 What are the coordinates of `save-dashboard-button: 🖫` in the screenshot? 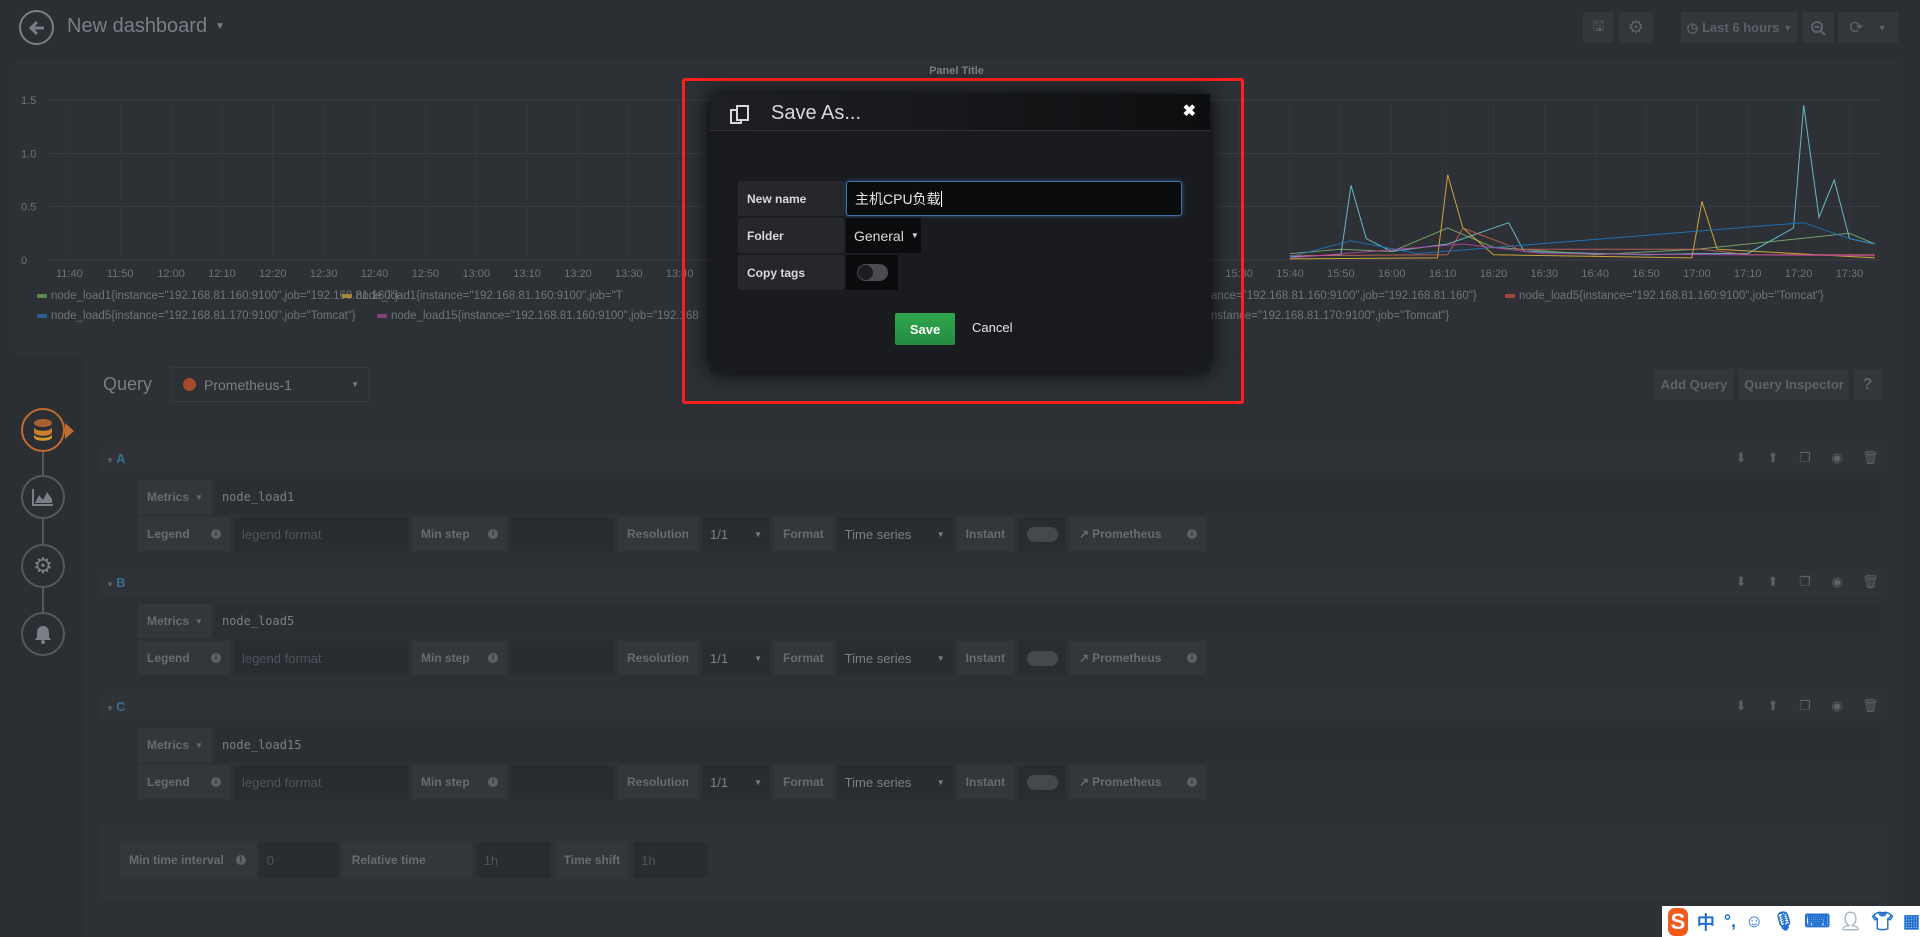 It's located at (1598, 27).